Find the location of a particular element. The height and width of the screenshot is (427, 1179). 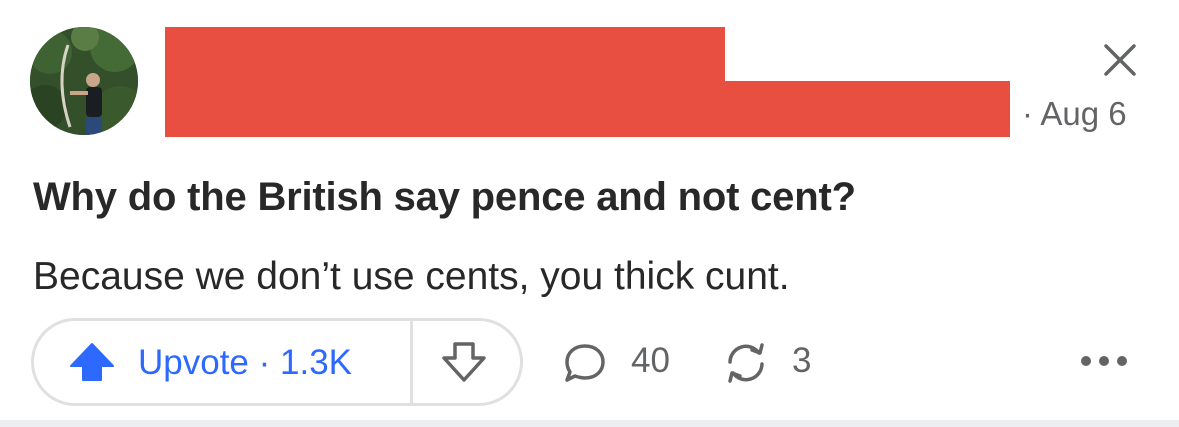

close-icon is located at coordinates (1120, 60).